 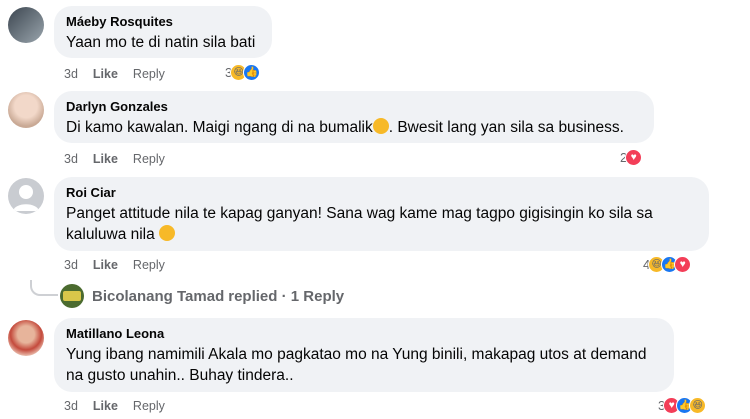 What do you see at coordinates (110, 234) in the screenshot?
I see `comment-text-part: kaluluwa nila` at bounding box center [110, 234].